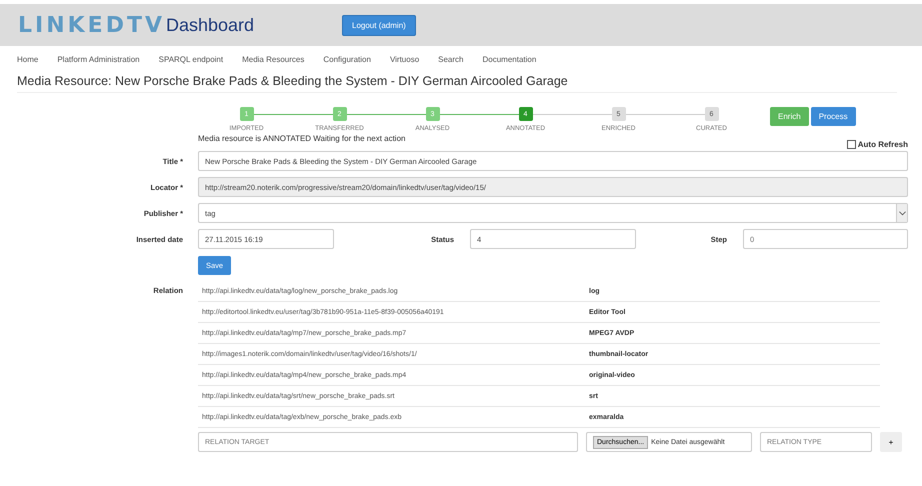 This screenshot has height=486, width=922. Describe the element at coordinates (833, 116) in the screenshot. I see `action-button: Process` at that location.